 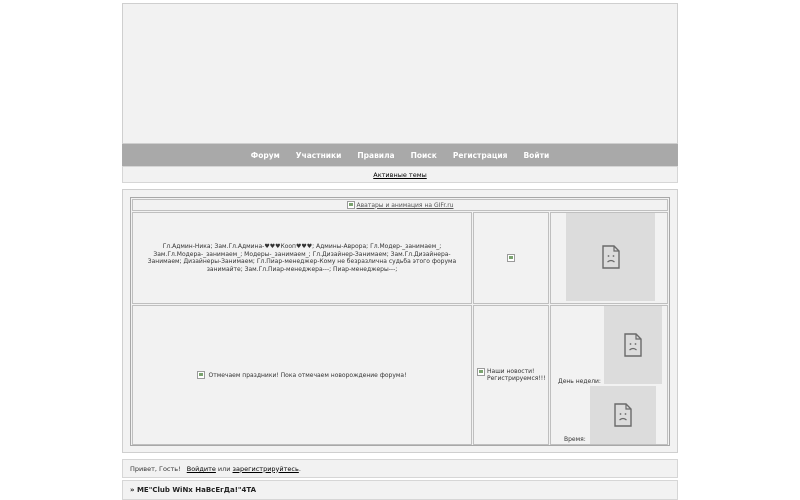 I want to click on news-image: Наши новости! Регистрируемся!!!, so click(x=511, y=375).